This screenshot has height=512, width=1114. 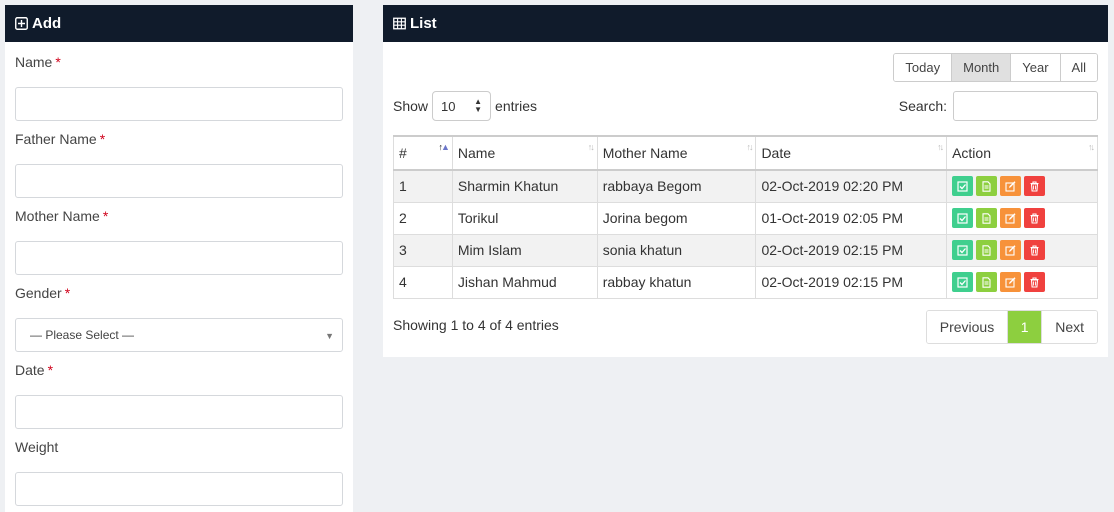 What do you see at coordinates (745, 23) in the screenshot?
I see `list-panel-header: List` at bounding box center [745, 23].